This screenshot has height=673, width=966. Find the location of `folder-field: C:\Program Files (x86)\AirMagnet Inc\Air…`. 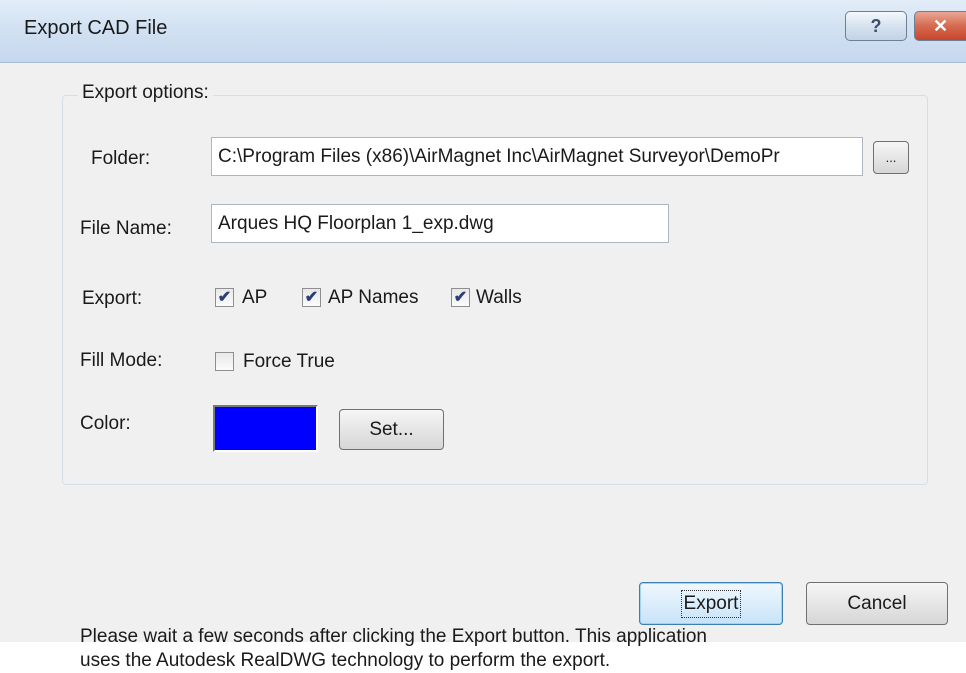

folder-field: C:\Program Files (x86)\AirMagnet Inc\Air… is located at coordinates (537, 156).